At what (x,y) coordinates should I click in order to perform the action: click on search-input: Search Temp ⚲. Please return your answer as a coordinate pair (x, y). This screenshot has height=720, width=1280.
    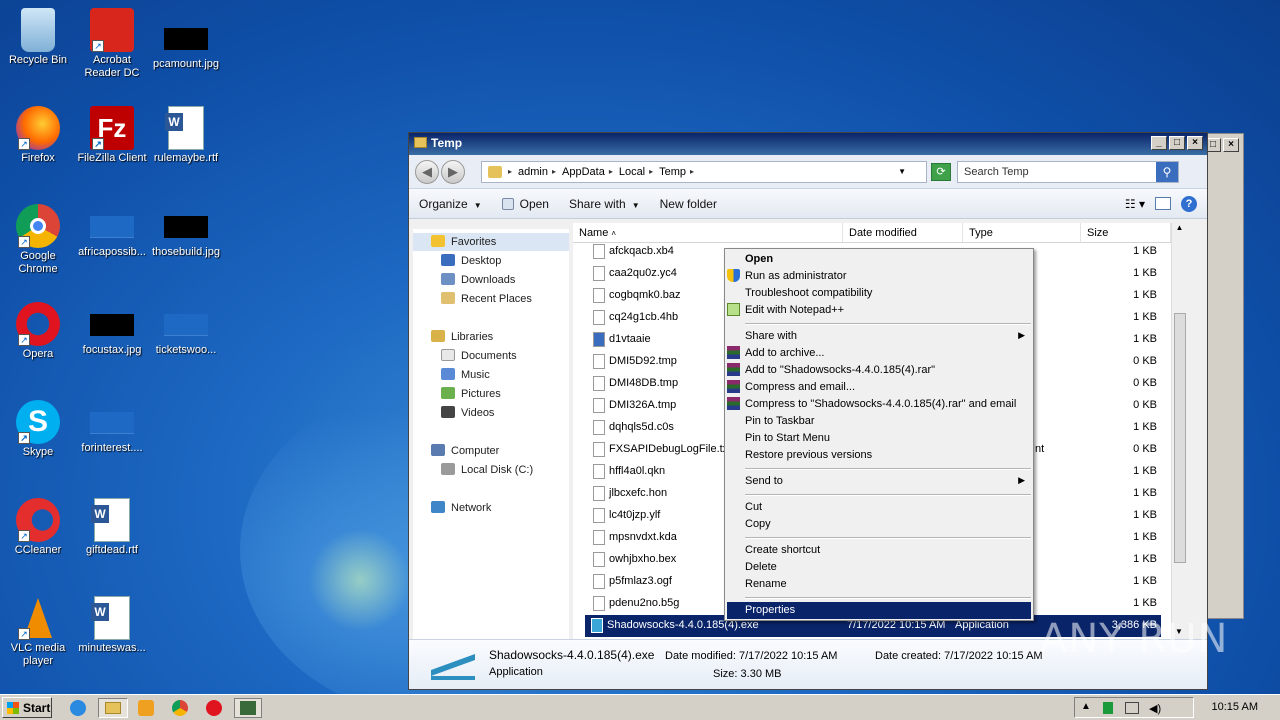
    Looking at the image, I should click on (1068, 171).